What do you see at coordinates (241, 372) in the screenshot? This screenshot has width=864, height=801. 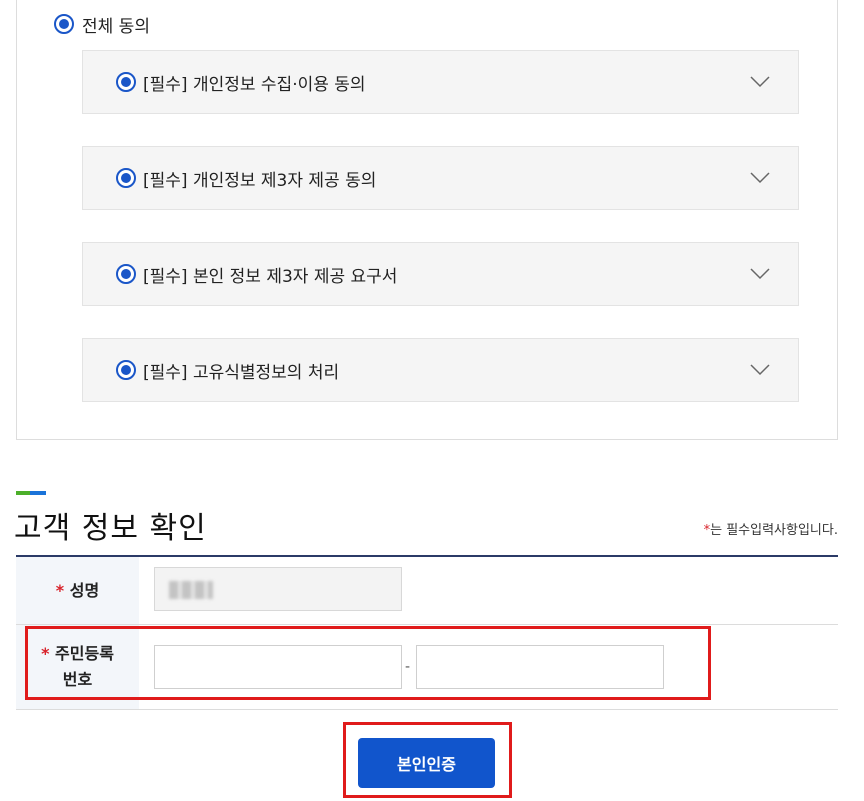 I see `consent-item-label: [필수] 고유식별정보의 처리` at bounding box center [241, 372].